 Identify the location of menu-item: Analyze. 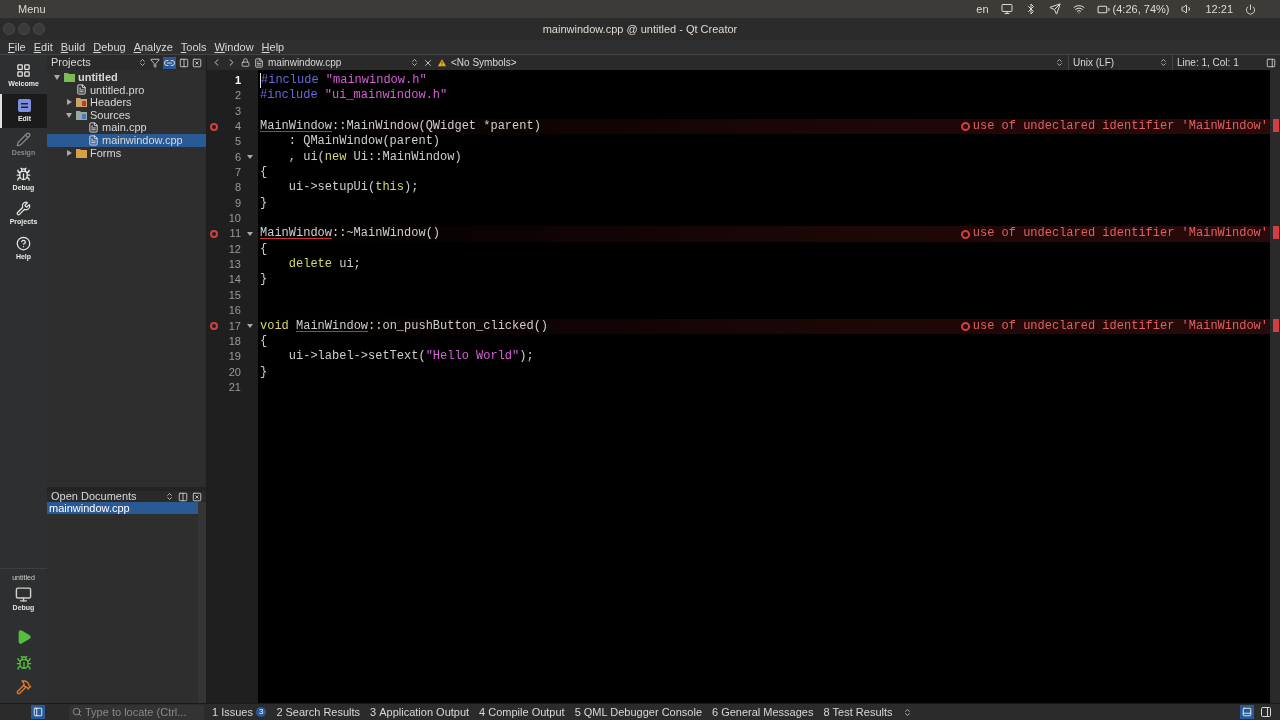
(153, 47).